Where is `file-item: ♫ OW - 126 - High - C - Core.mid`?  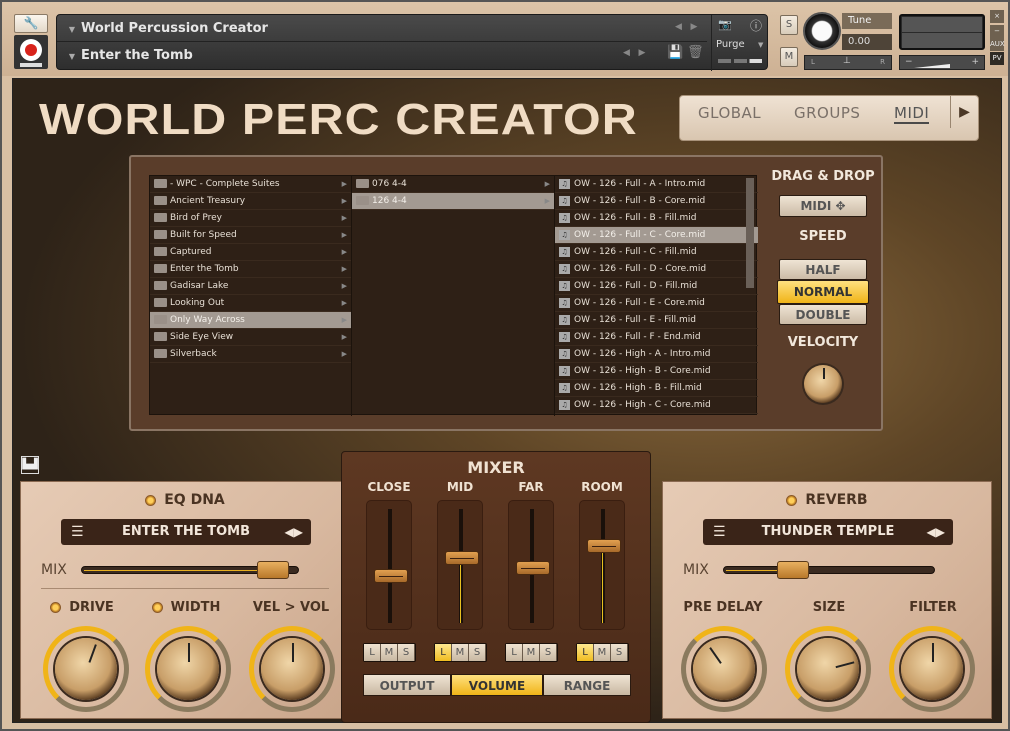
file-item: ♫ OW - 126 - High - C - Core.mid is located at coordinates (656, 405).